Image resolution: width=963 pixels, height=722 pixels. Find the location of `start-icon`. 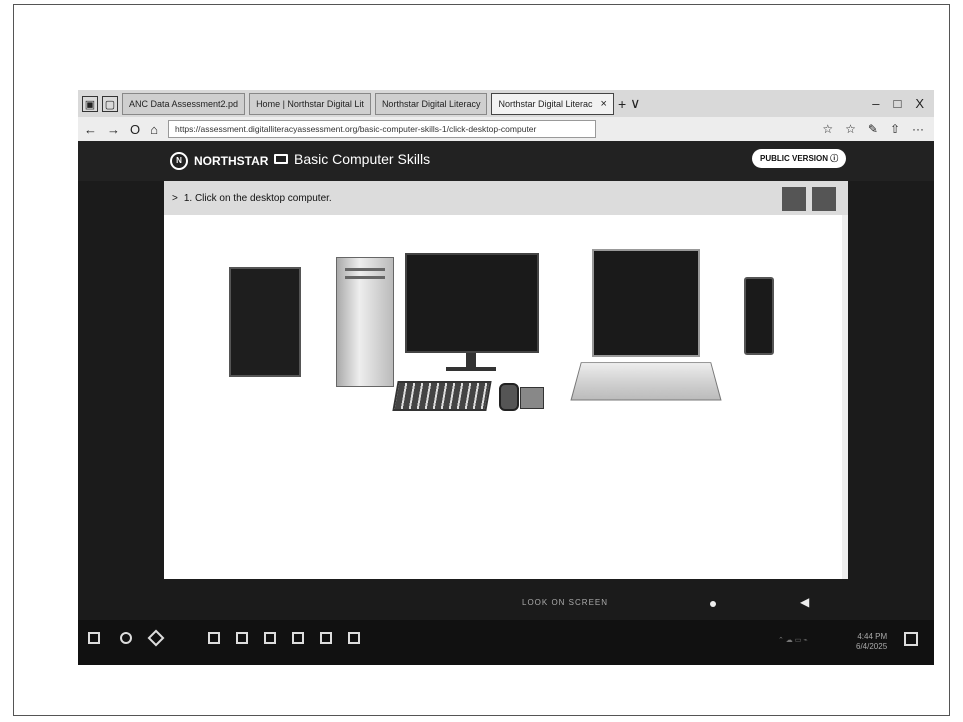

start-icon is located at coordinates (94, 638).